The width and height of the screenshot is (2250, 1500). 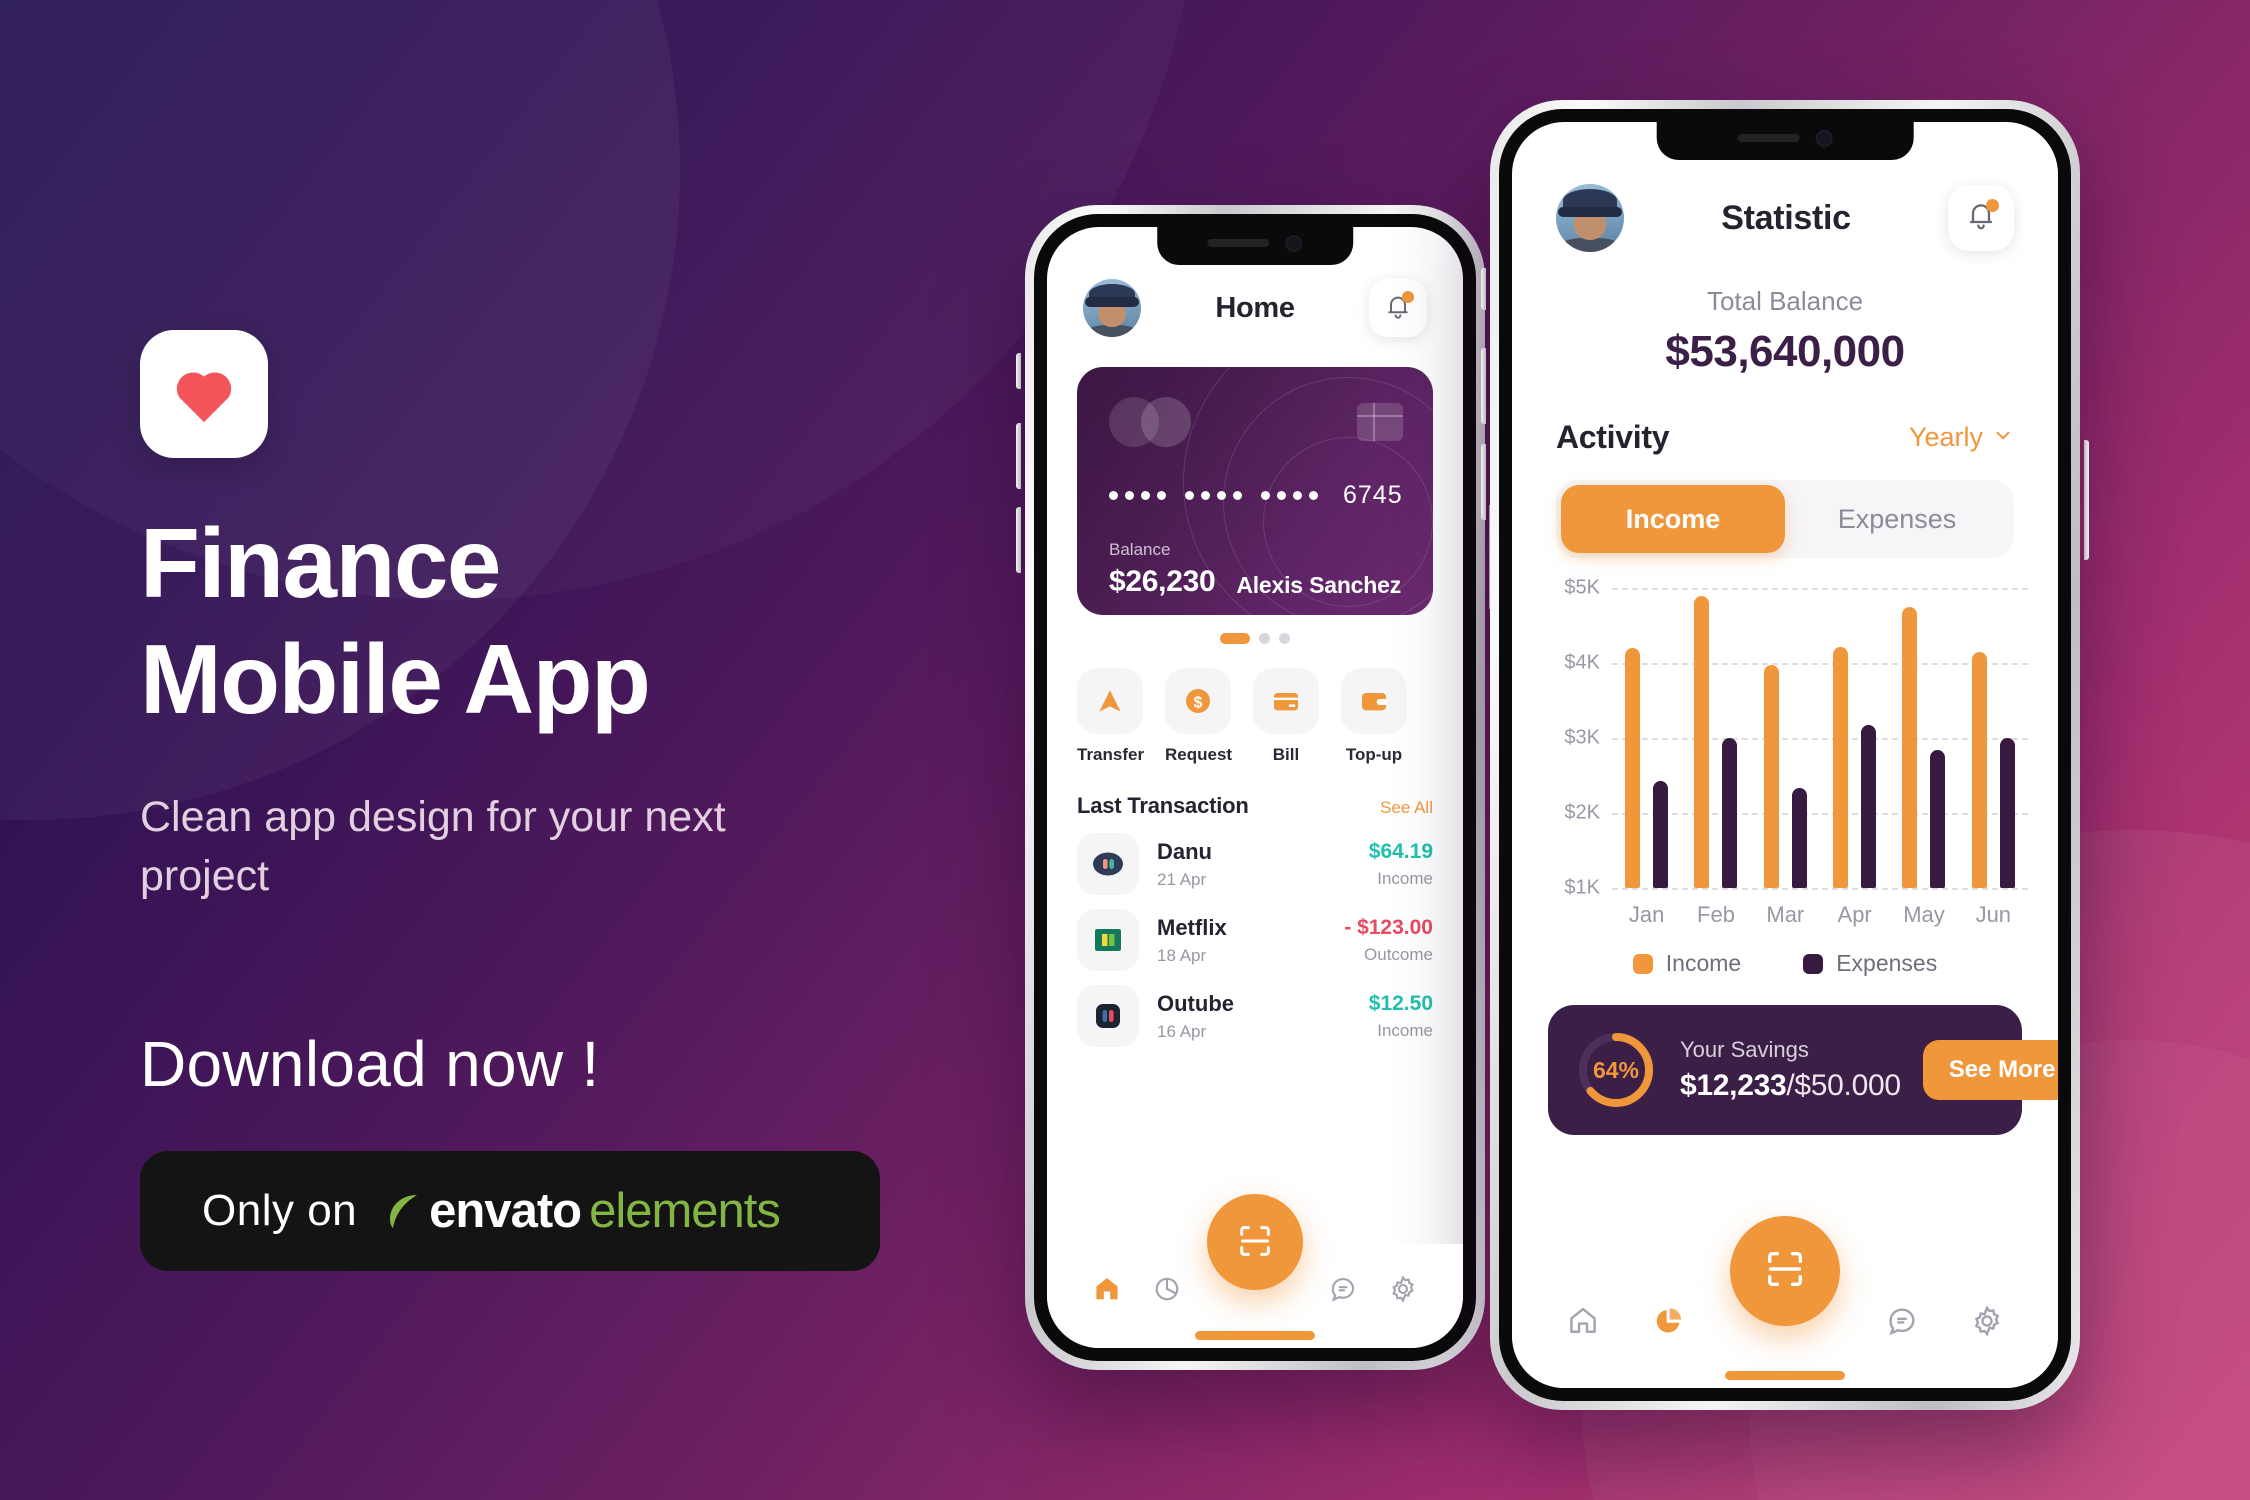 What do you see at coordinates (1887, 963) in the screenshot?
I see `legend-label: Expenses` at bounding box center [1887, 963].